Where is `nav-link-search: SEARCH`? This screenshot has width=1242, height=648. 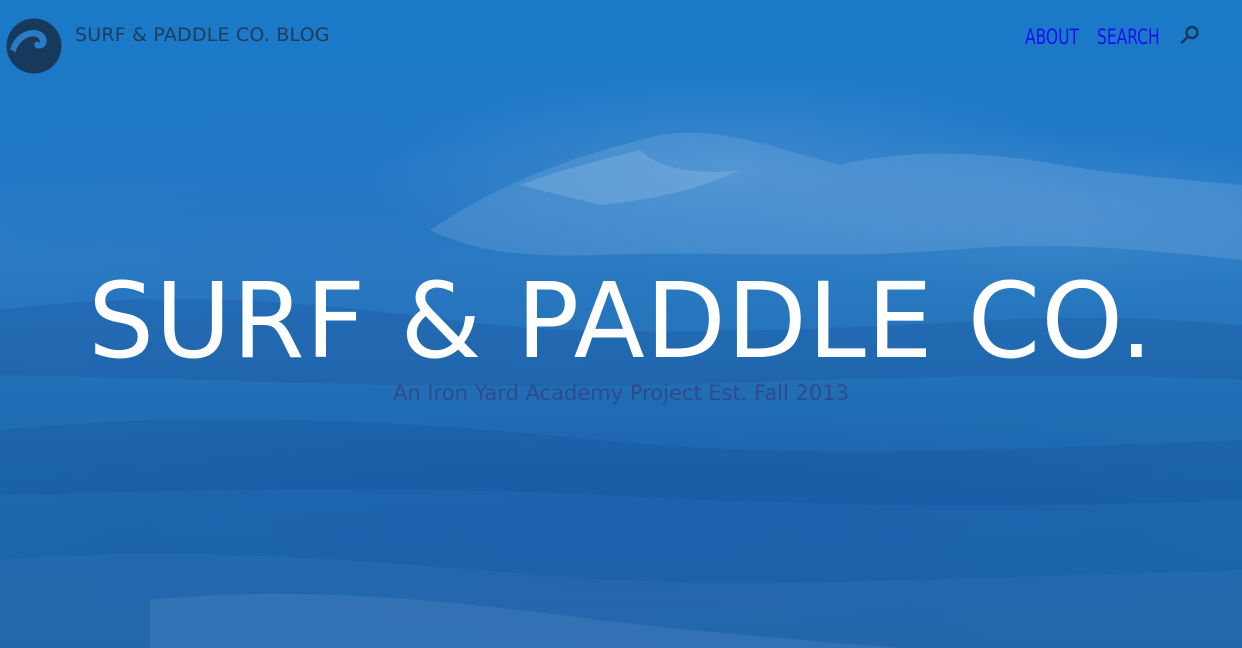 nav-link-search: SEARCH is located at coordinates (1128, 37).